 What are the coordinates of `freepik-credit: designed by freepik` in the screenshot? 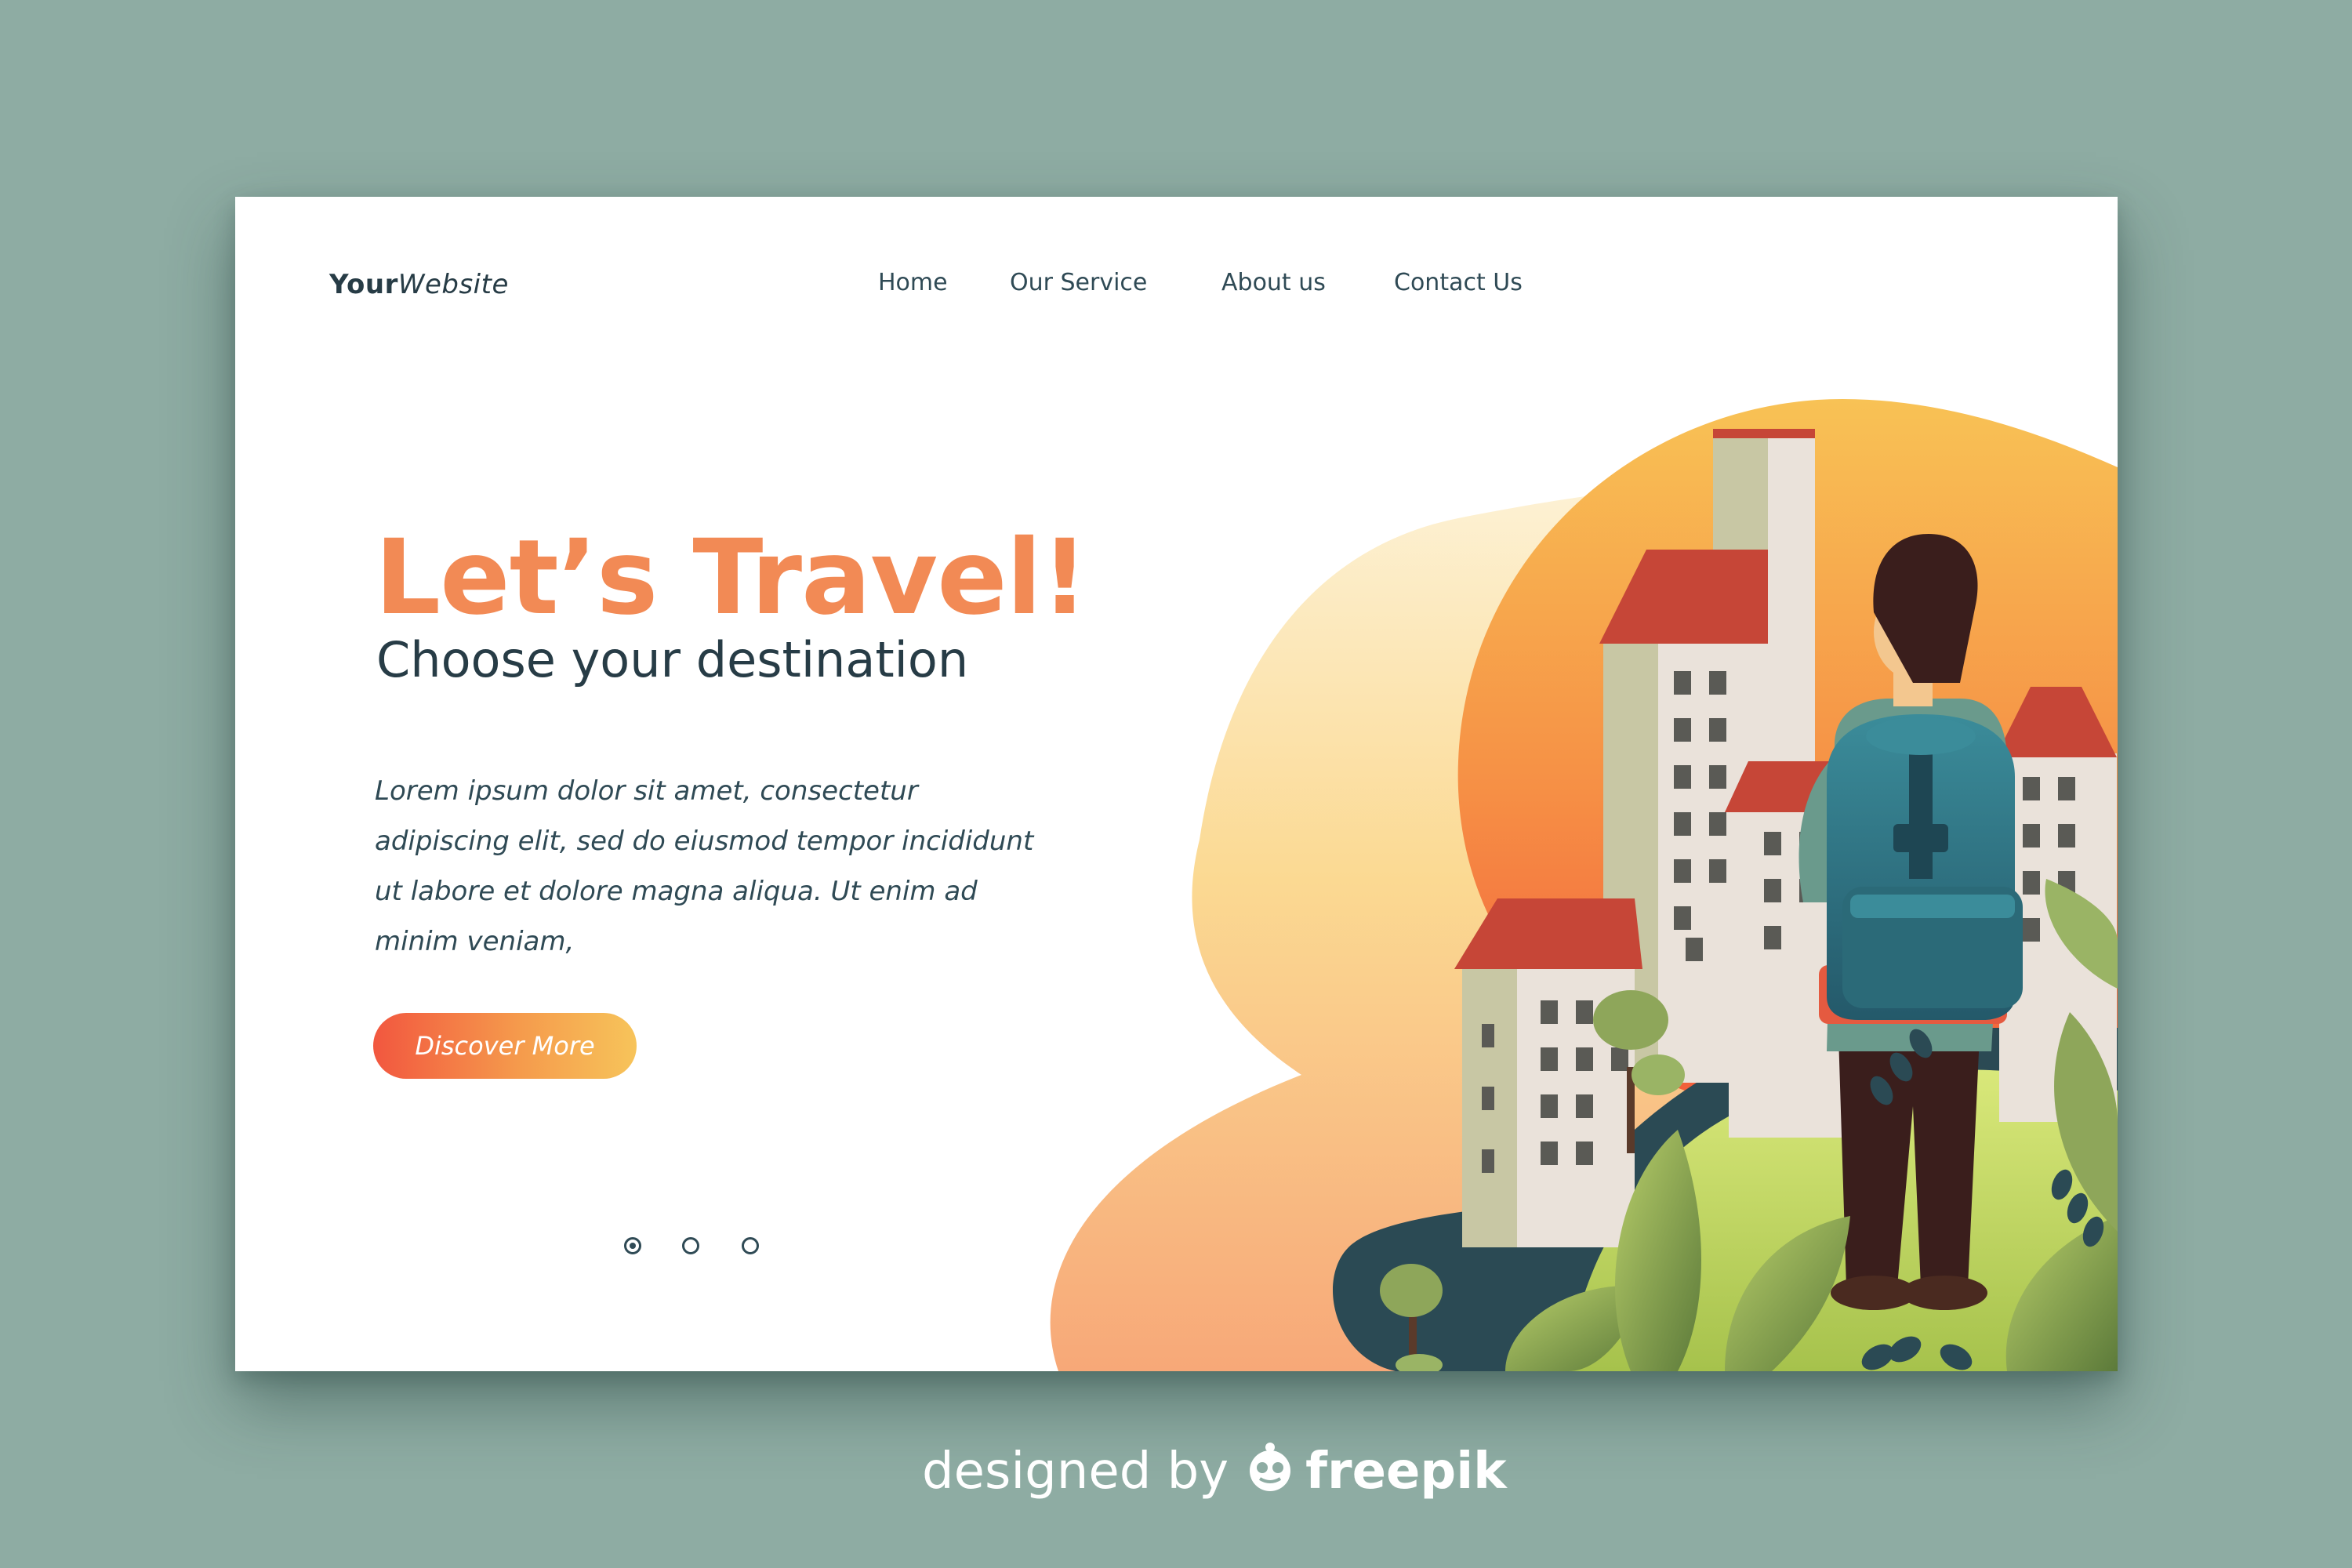 It's located at (1214, 1474).